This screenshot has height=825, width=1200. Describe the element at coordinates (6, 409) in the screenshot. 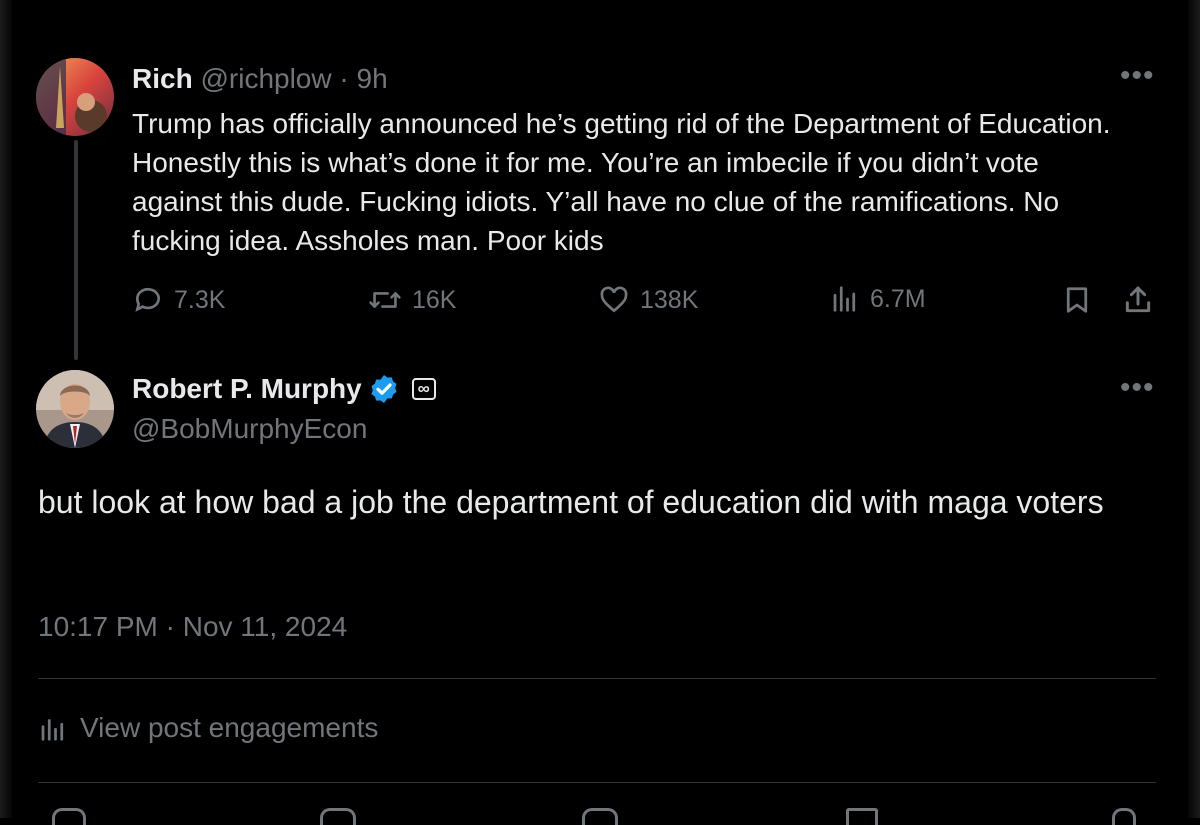

I see `screen-bezel-left` at that location.